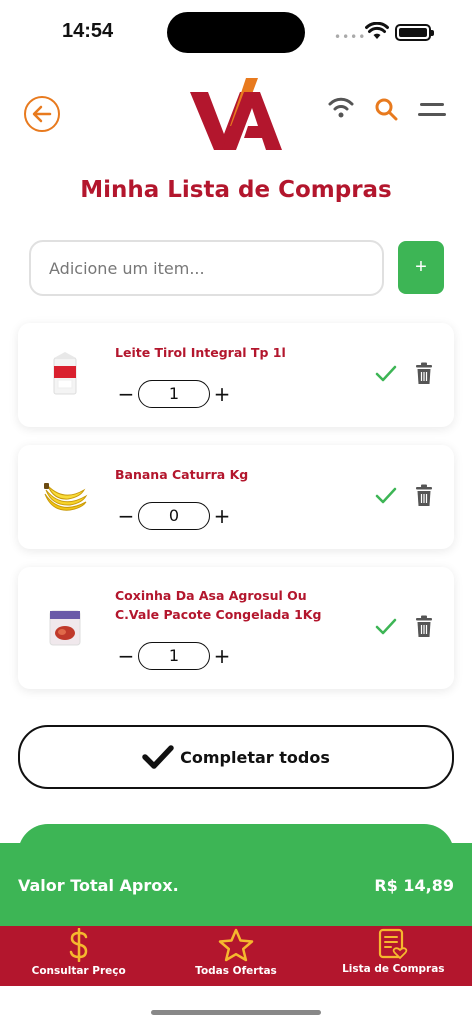 The image size is (472, 1024). I want to click on total-label: Valor Total Aprox., so click(98, 885).